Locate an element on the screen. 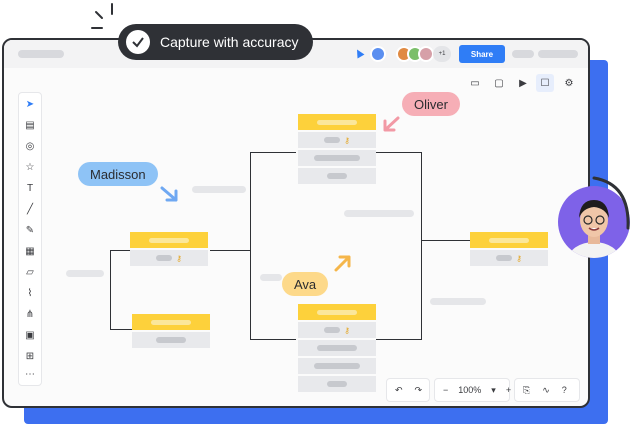 The height and width of the screenshot is (426, 640). zoom-in-button: + is located at coordinates (508, 390).